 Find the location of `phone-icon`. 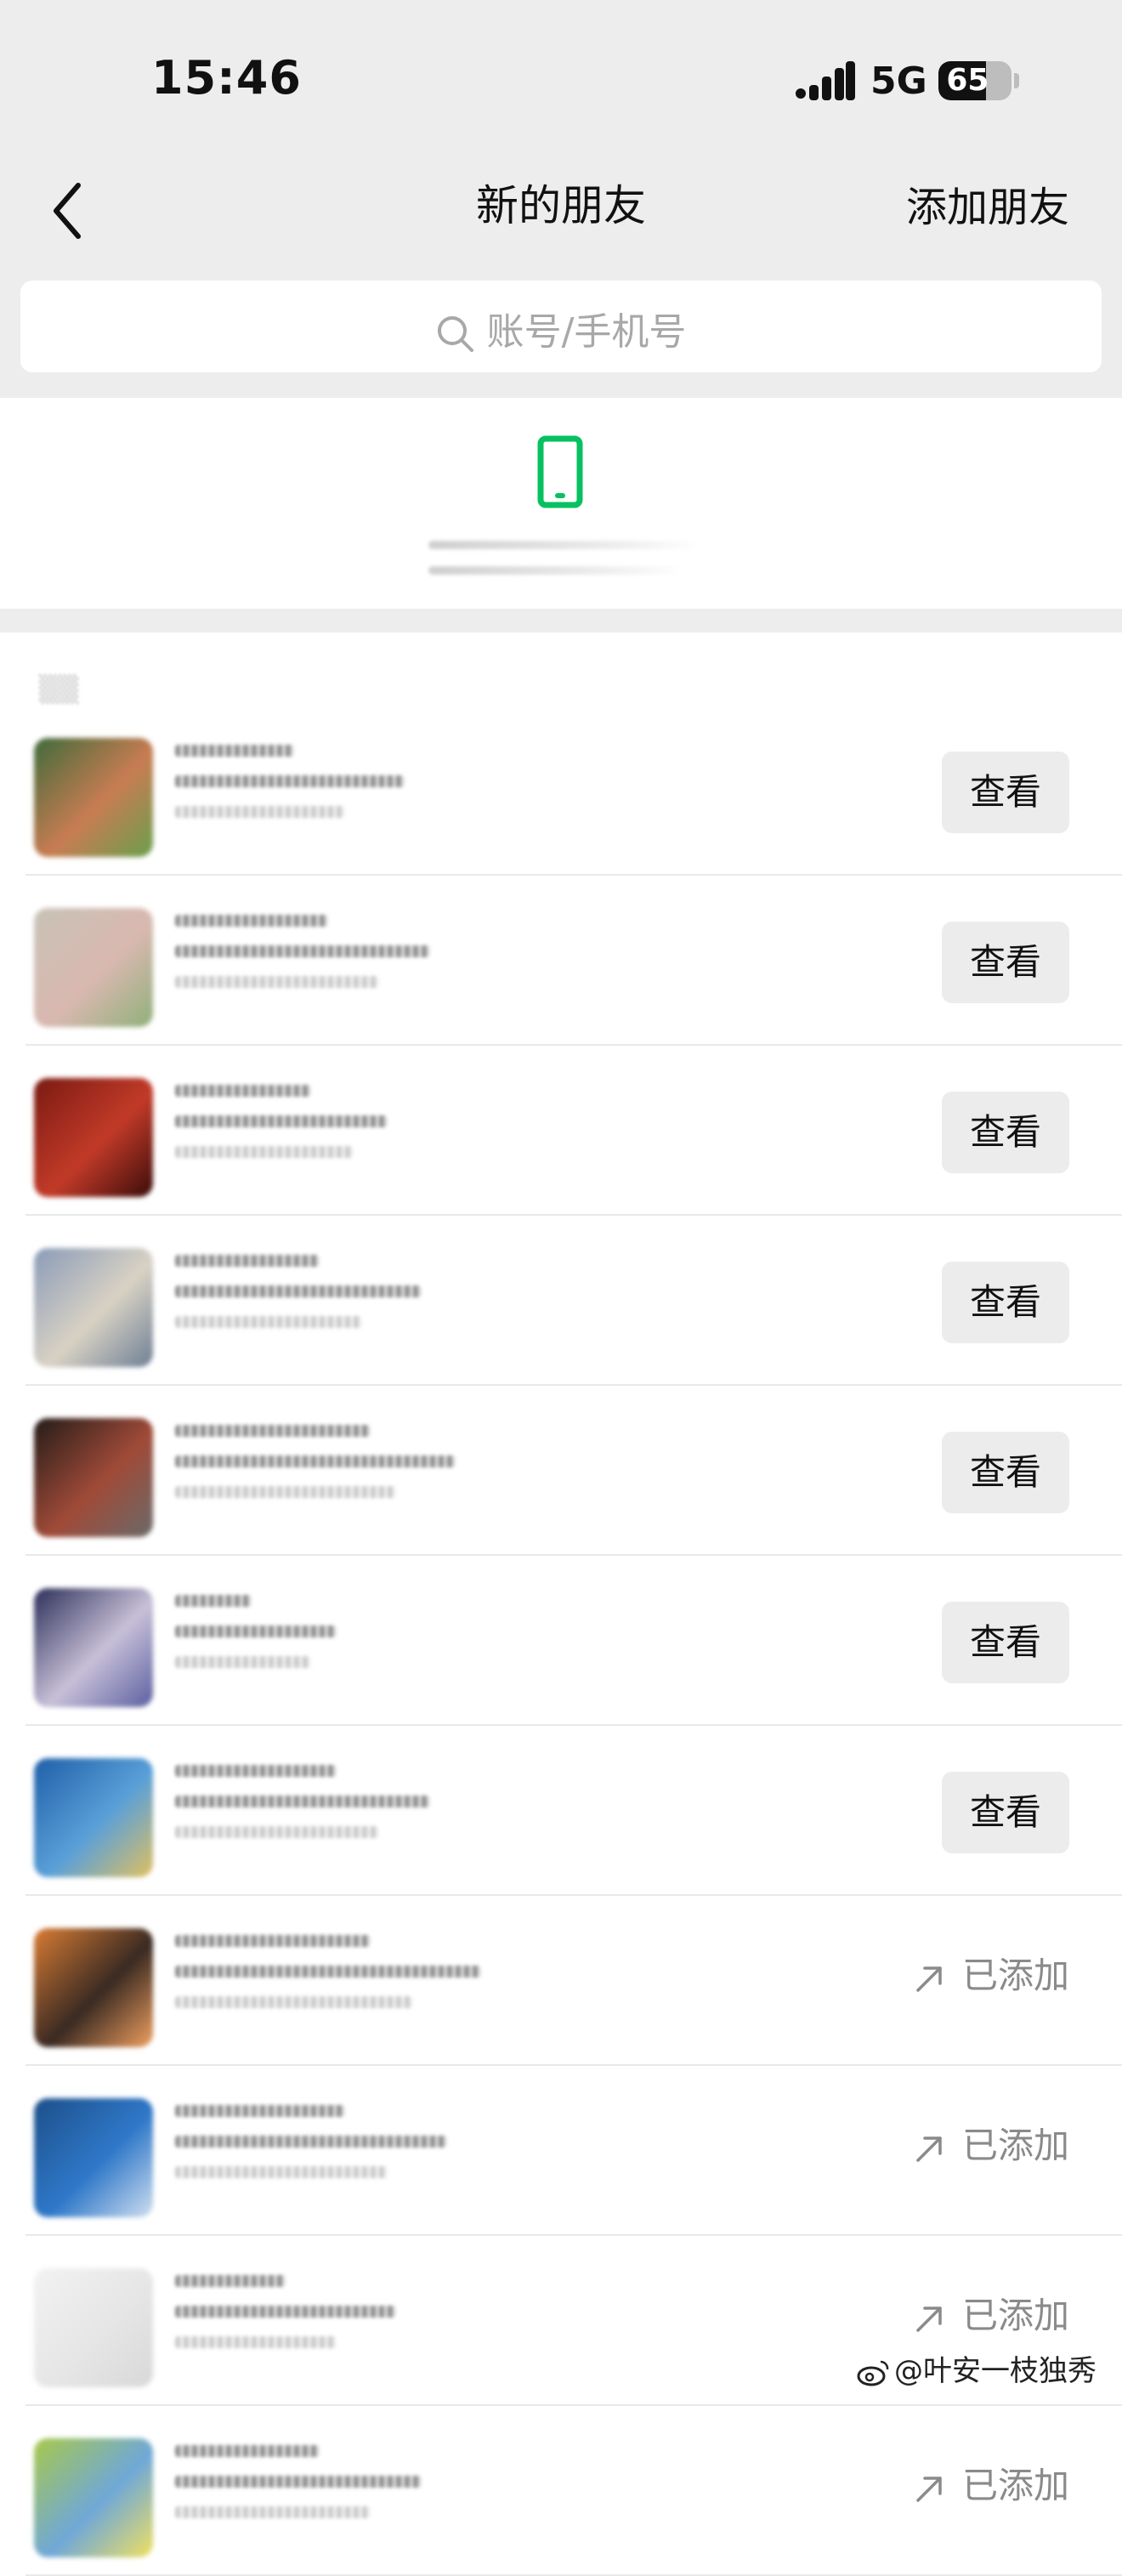

phone-icon is located at coordinates (560, 472).